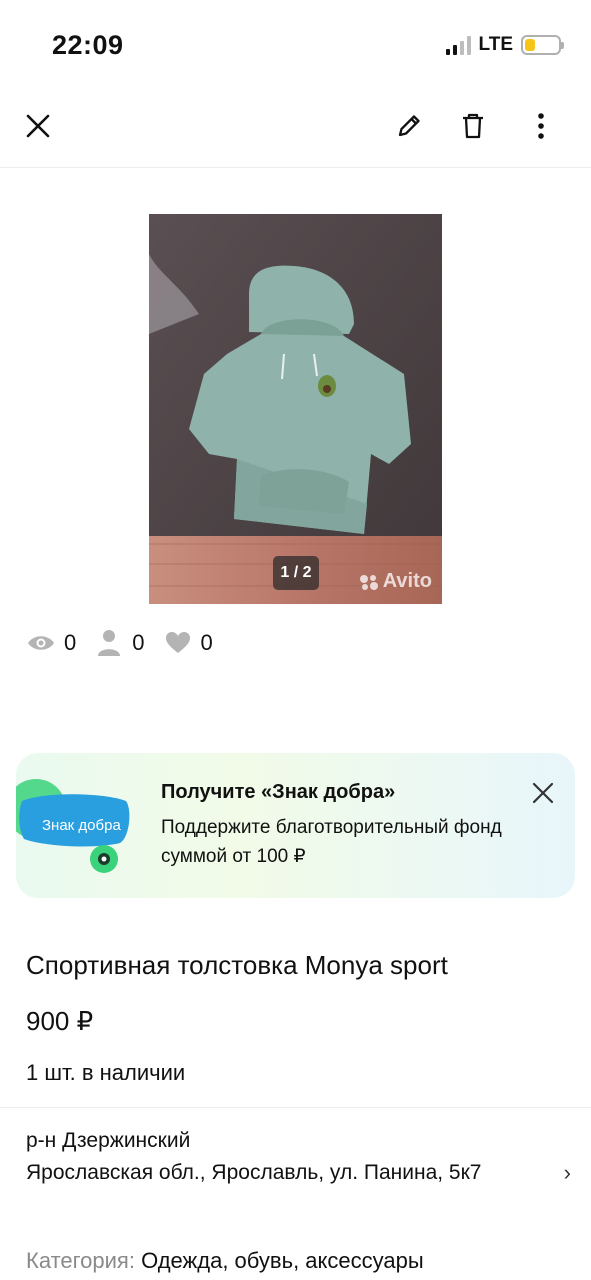 This screenshot has width=591, height=1280. Describe the element at coordinates (138, 642) in the screenshot. I see `contacts-count: 0` at that location.